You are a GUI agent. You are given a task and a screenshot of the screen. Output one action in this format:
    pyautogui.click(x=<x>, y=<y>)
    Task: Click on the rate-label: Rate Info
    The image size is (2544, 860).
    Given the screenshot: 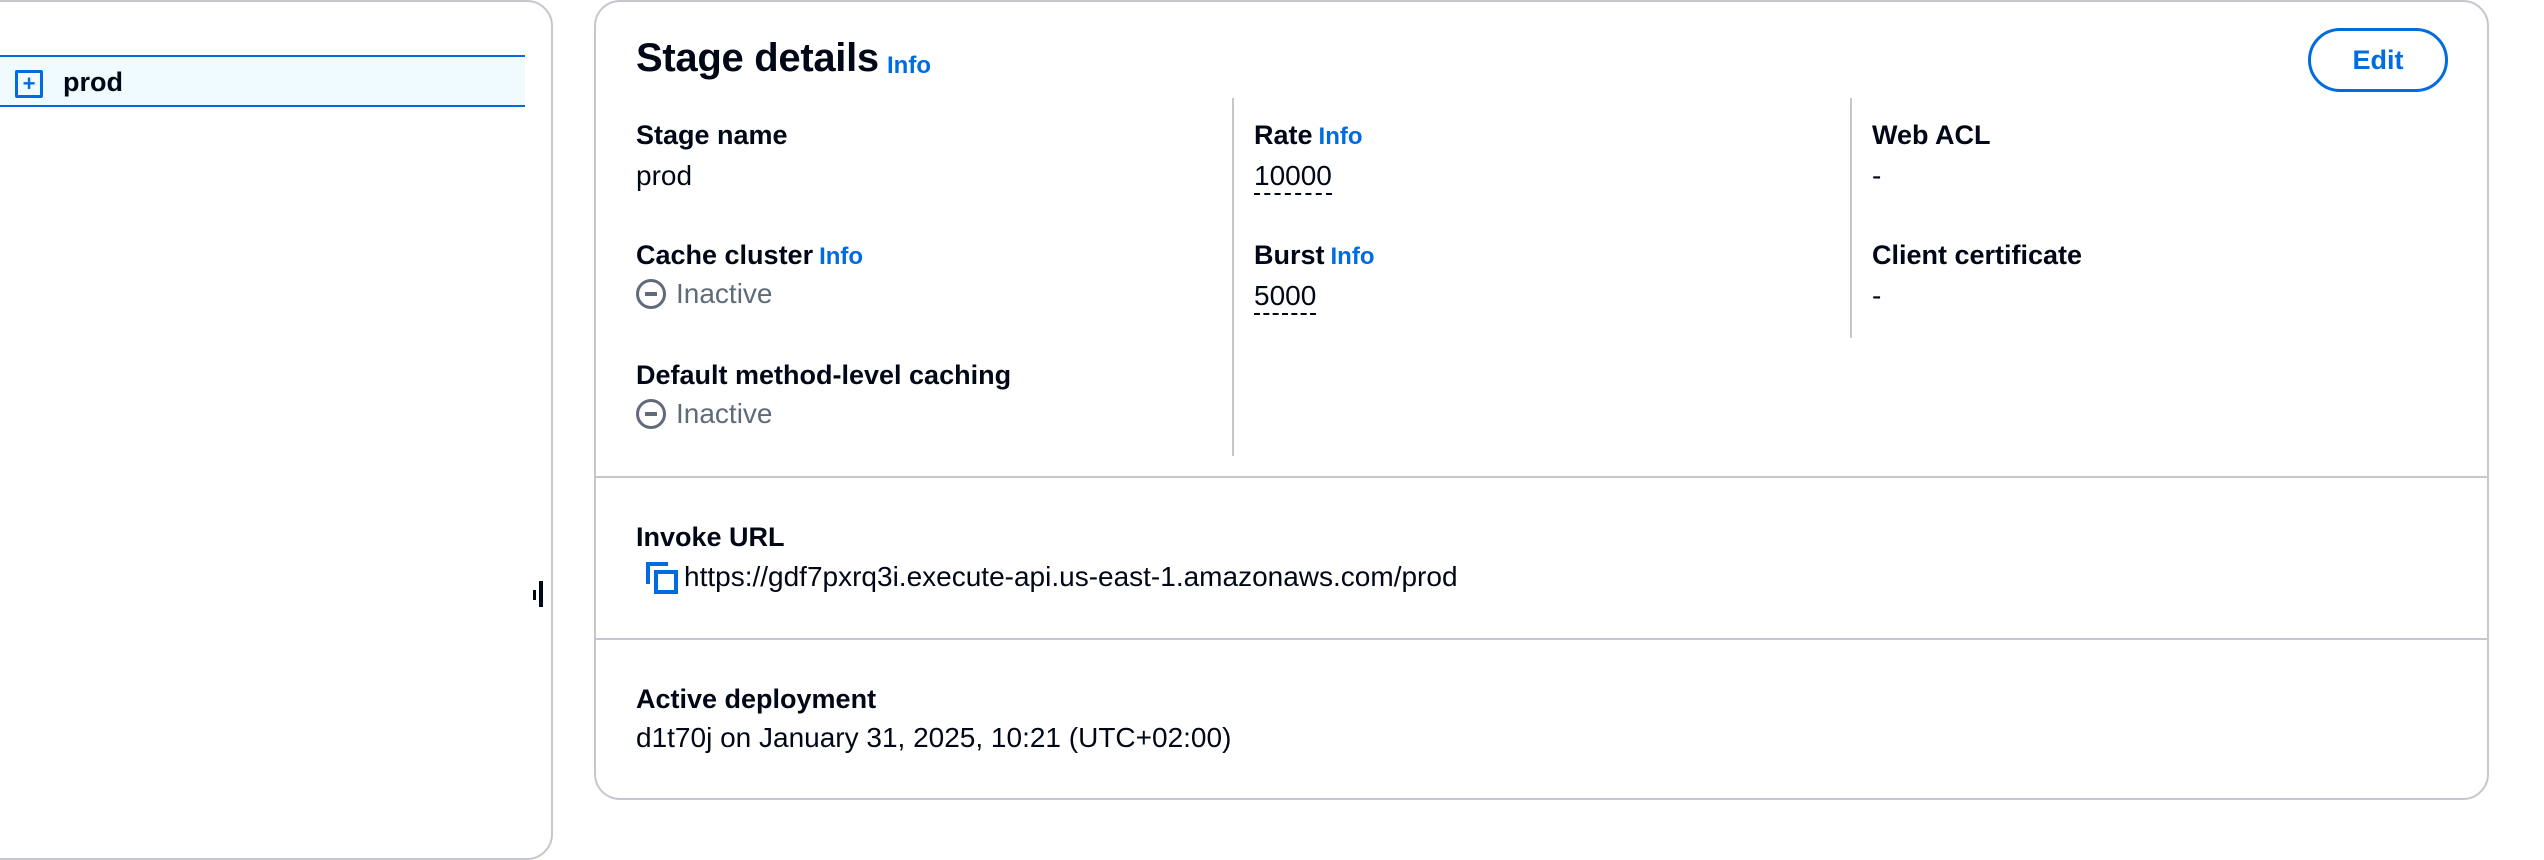 What is the action you would take?
    pyautogui.click(x=1308, y=135)
    